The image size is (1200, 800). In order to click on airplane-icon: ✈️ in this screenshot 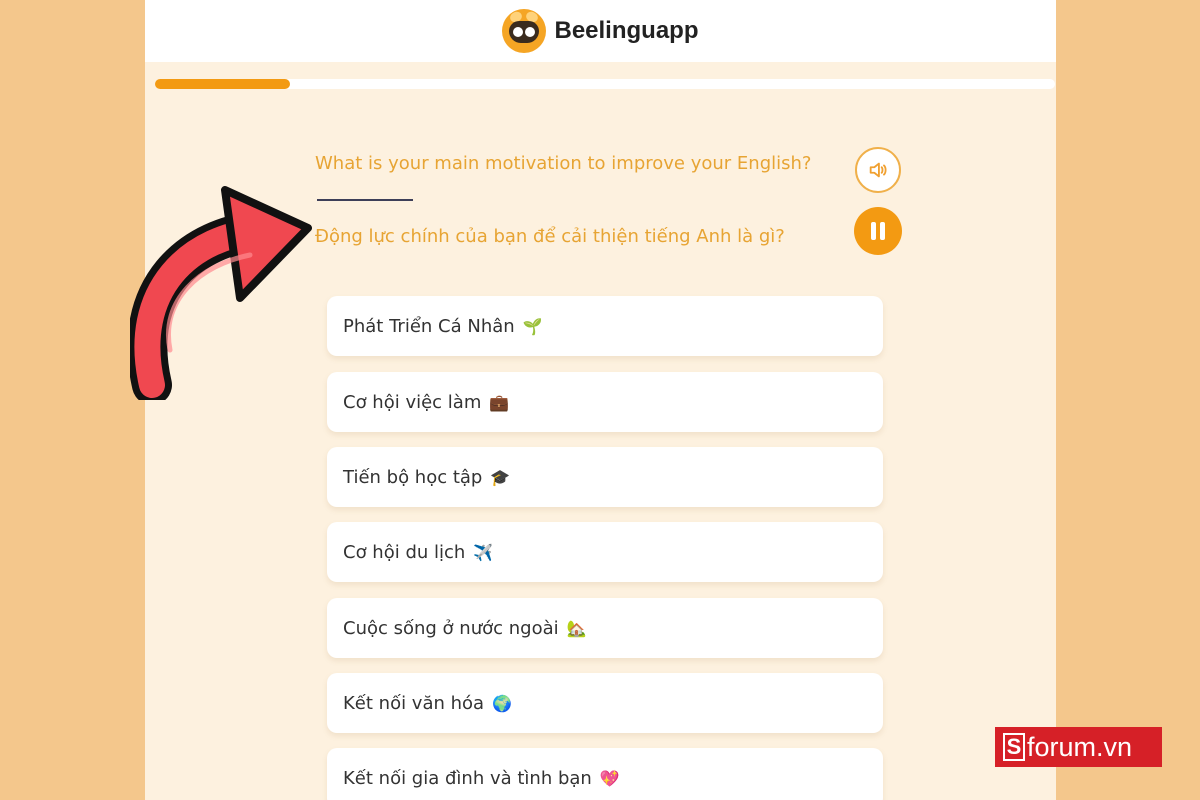, I will do `click(483, 552)`.